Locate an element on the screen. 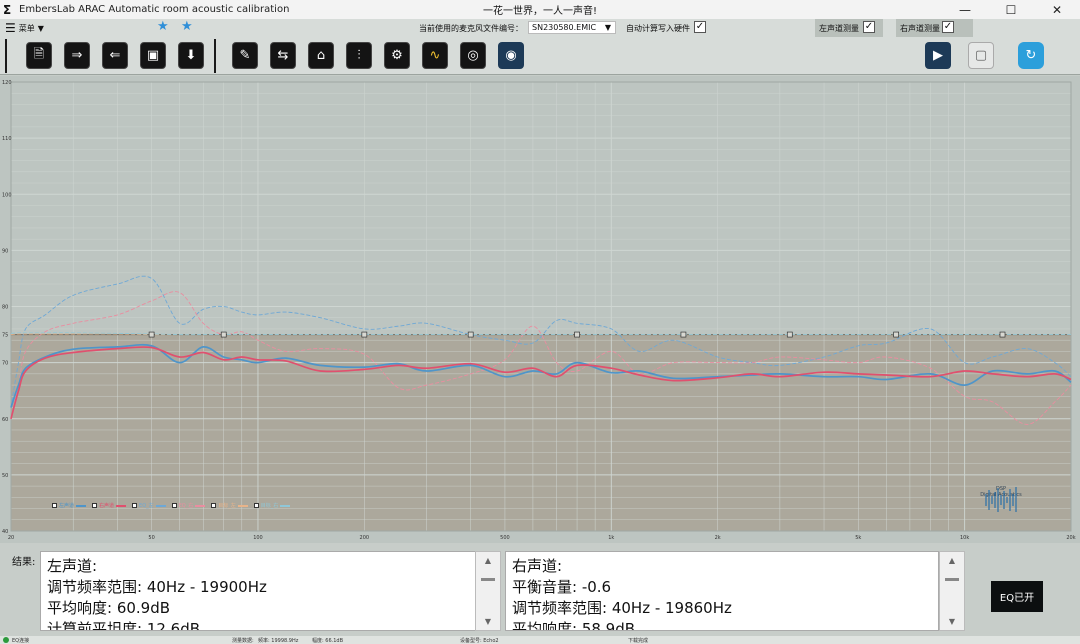 The image size is (1080, 644). caret-down-icon: ▼ is located at coordinates (607, 27).